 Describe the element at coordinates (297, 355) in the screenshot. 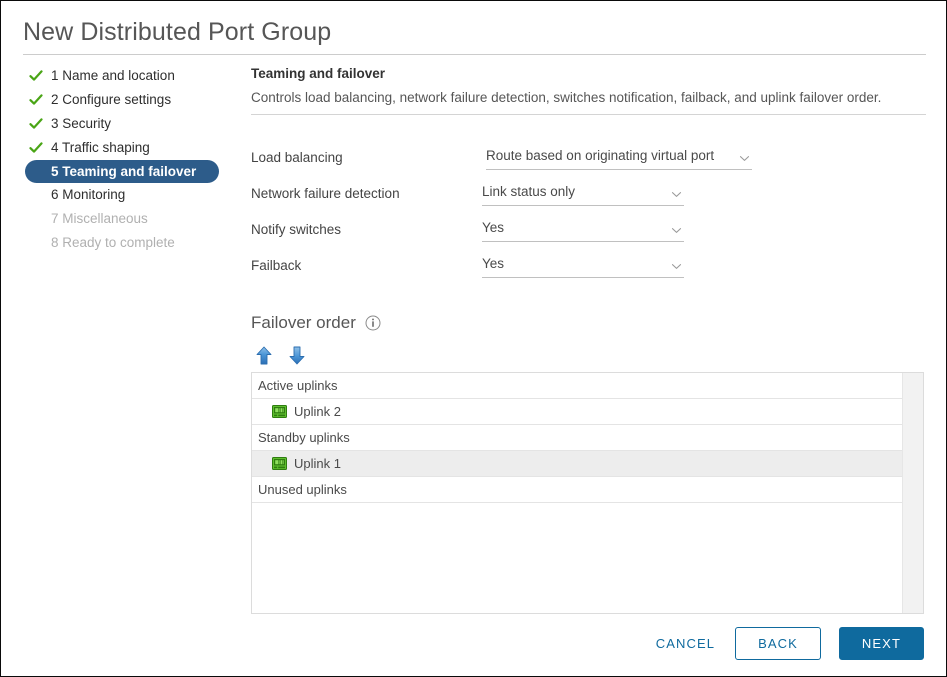

I see `move-down-arrow-icon` at that location.